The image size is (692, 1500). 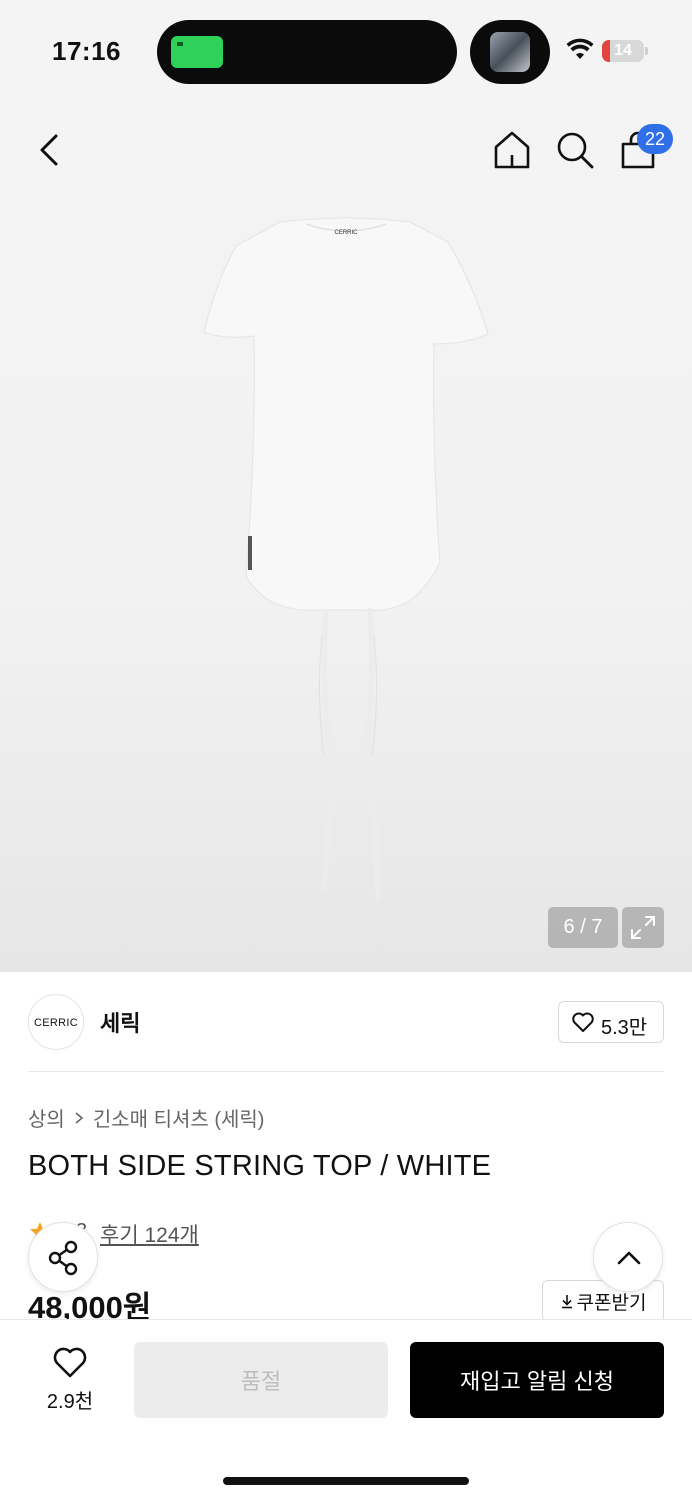 What do you see at coordinates (643, 927) in the screenshot?
I see `expand-icon` at bounding box center [643, 927].